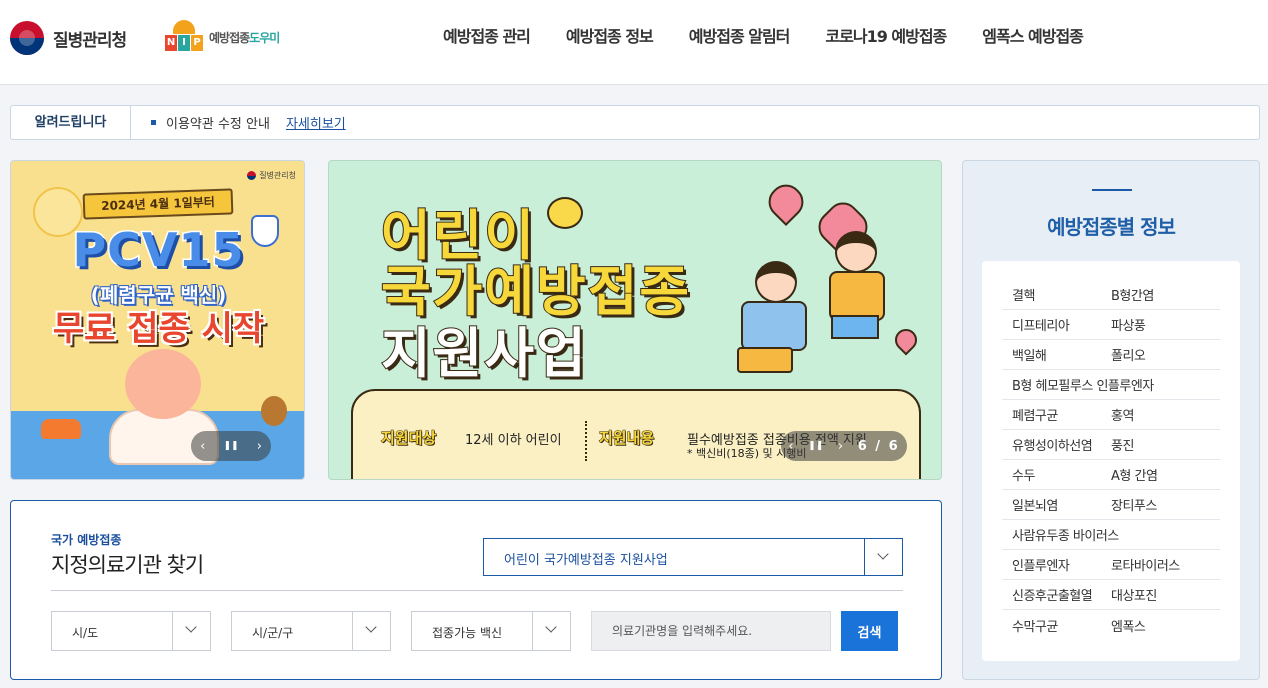 Image resolution: width=1268 pixels, height=688 pixels. What do you see at coordinates (1111, 227) in the screenshot?
I see `vaccine-info-title: 예방접종별 정보` at bounding box center [1111, 227].